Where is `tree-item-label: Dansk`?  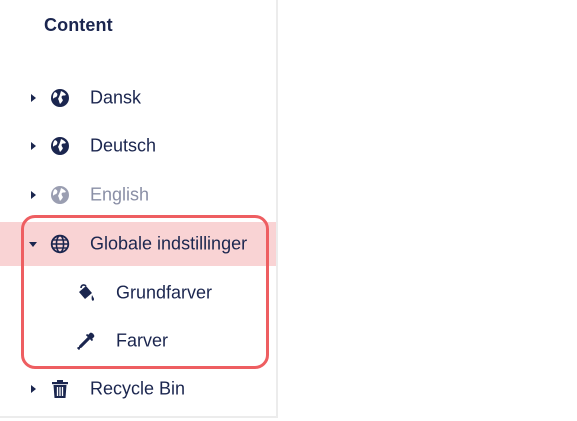 tree-item-label: Dansk is located at coordinates (116, 97).